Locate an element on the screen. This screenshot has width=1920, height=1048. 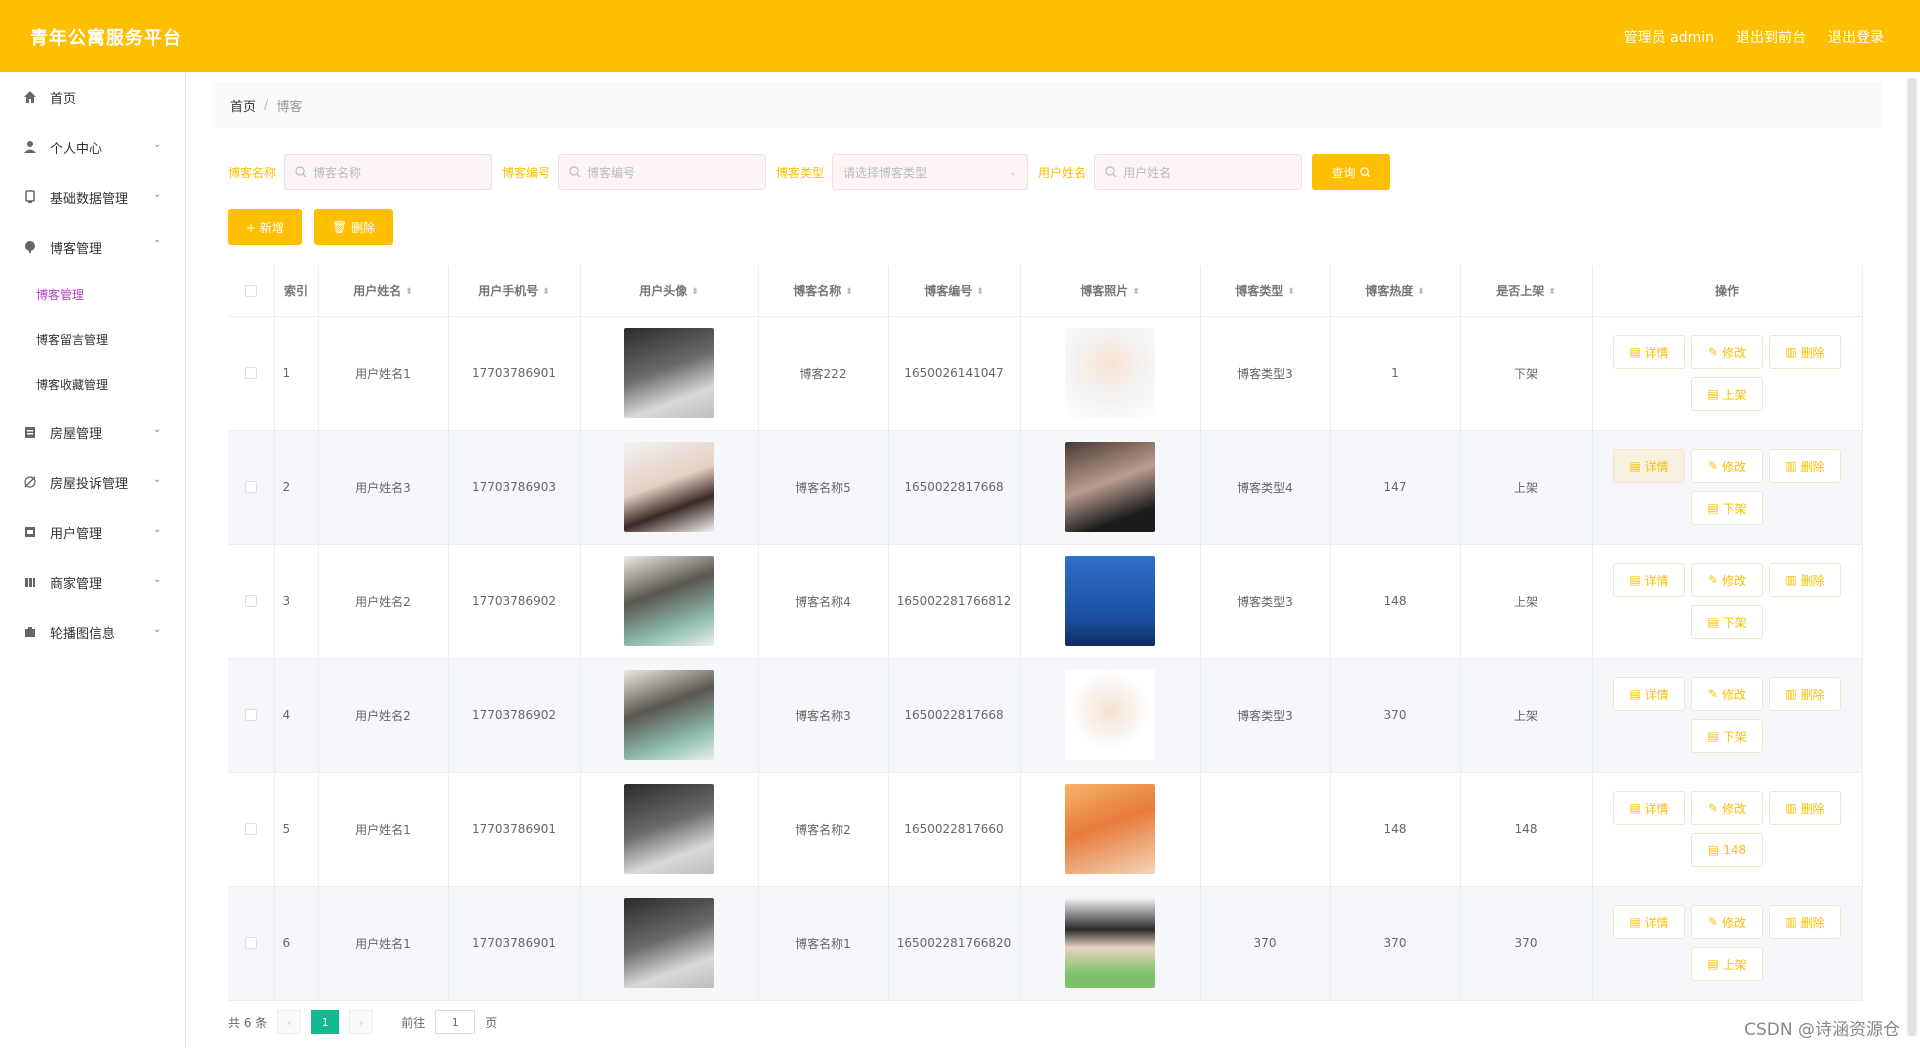
header-user-name: 用户姓名 ⬍ is located at coordinates (383, 291).